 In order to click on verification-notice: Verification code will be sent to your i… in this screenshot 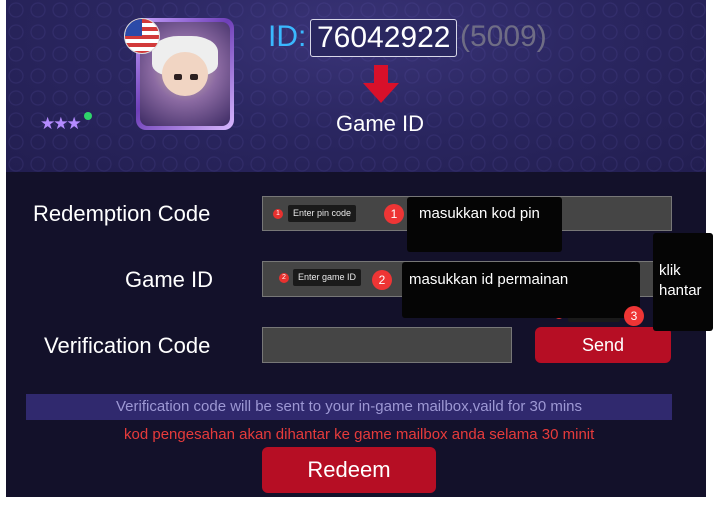, I will do `click(349, 407)`.